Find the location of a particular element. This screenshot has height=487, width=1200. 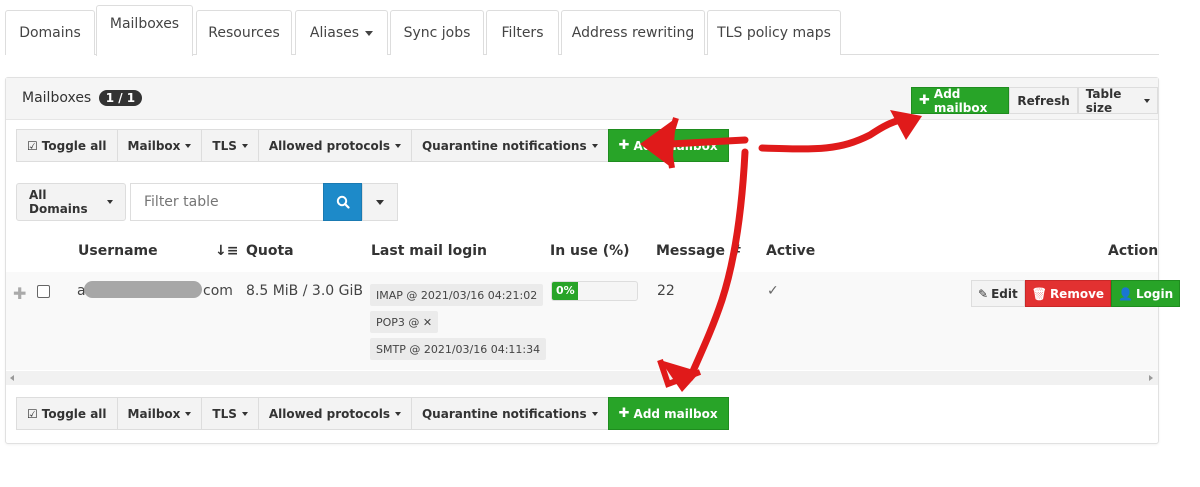

scroll-right-icon is located at coordinates (1151, 378).